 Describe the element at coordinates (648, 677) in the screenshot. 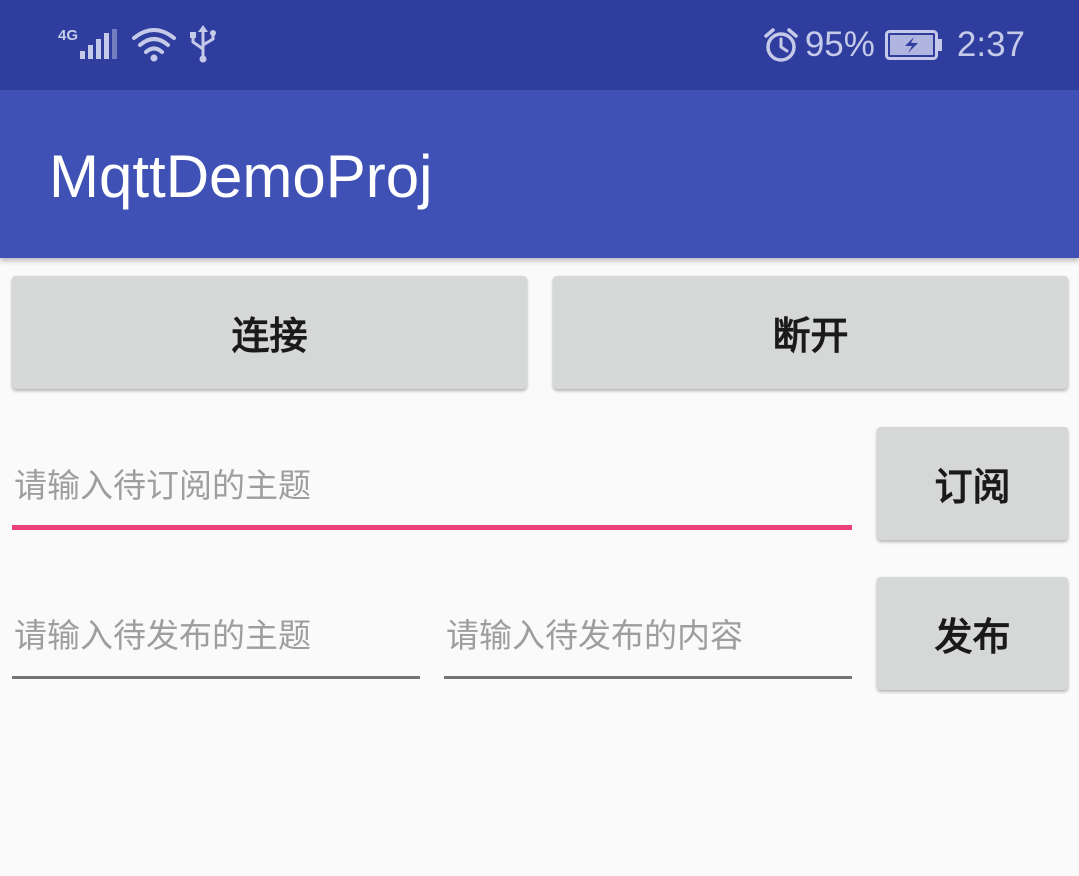

I see `publish-content-underline` at that location.